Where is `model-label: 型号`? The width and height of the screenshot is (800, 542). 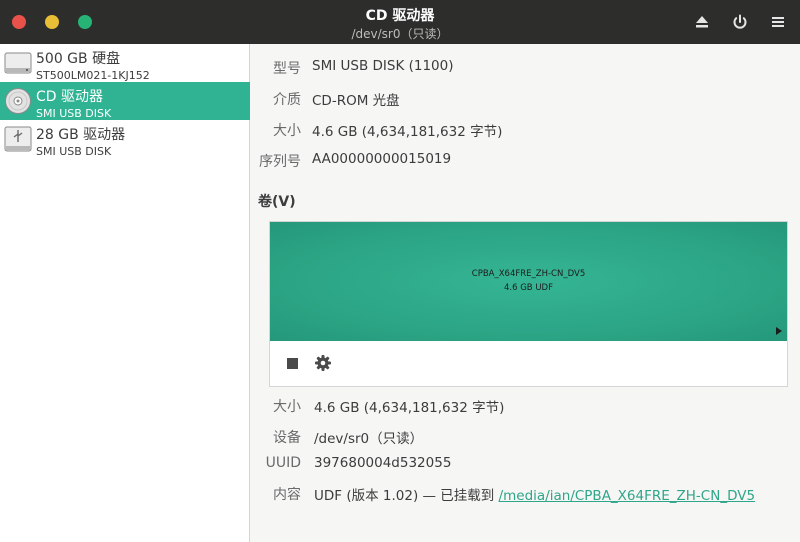 model-label: 型号 is located at coordinates (287, 69).